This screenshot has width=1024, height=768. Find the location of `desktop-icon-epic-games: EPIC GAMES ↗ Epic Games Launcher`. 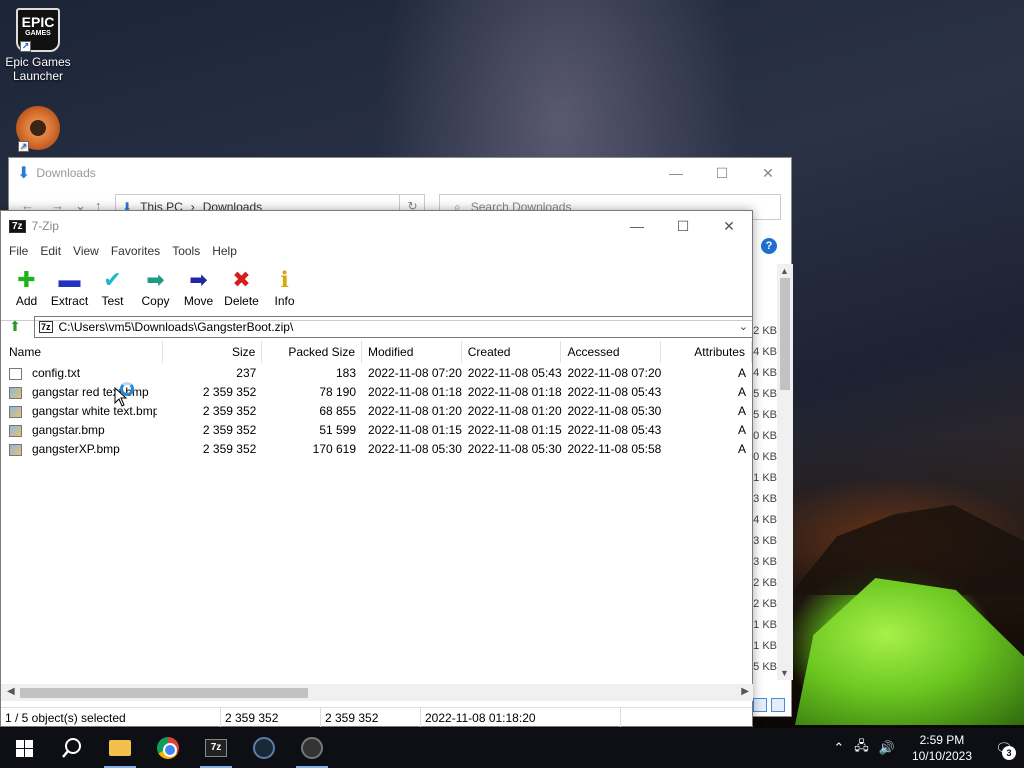

desktop-icon-epic-games: EPIC GAMES ↗ Epic Games Launcher is located at coordinates (38, 45).